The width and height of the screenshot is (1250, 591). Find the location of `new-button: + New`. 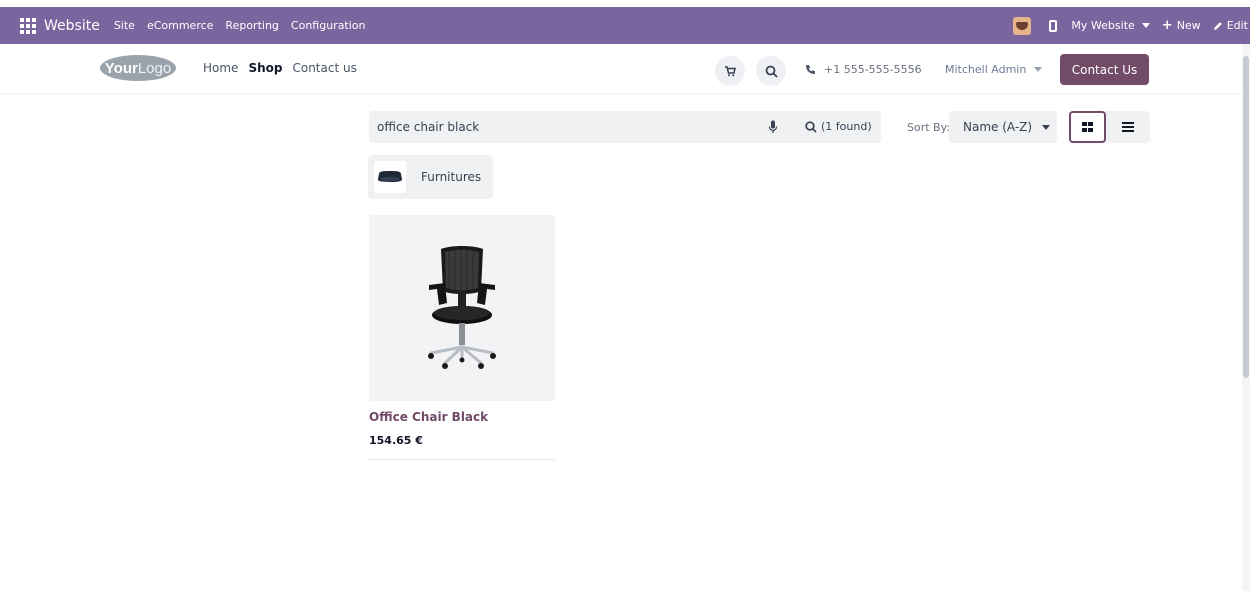

new-button: + New is located at coordinates (1181, 25).